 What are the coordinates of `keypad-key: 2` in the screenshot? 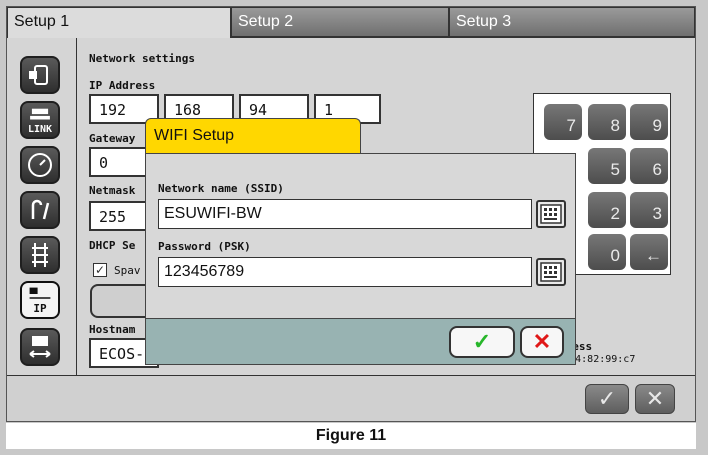 It's located at (607, 210).